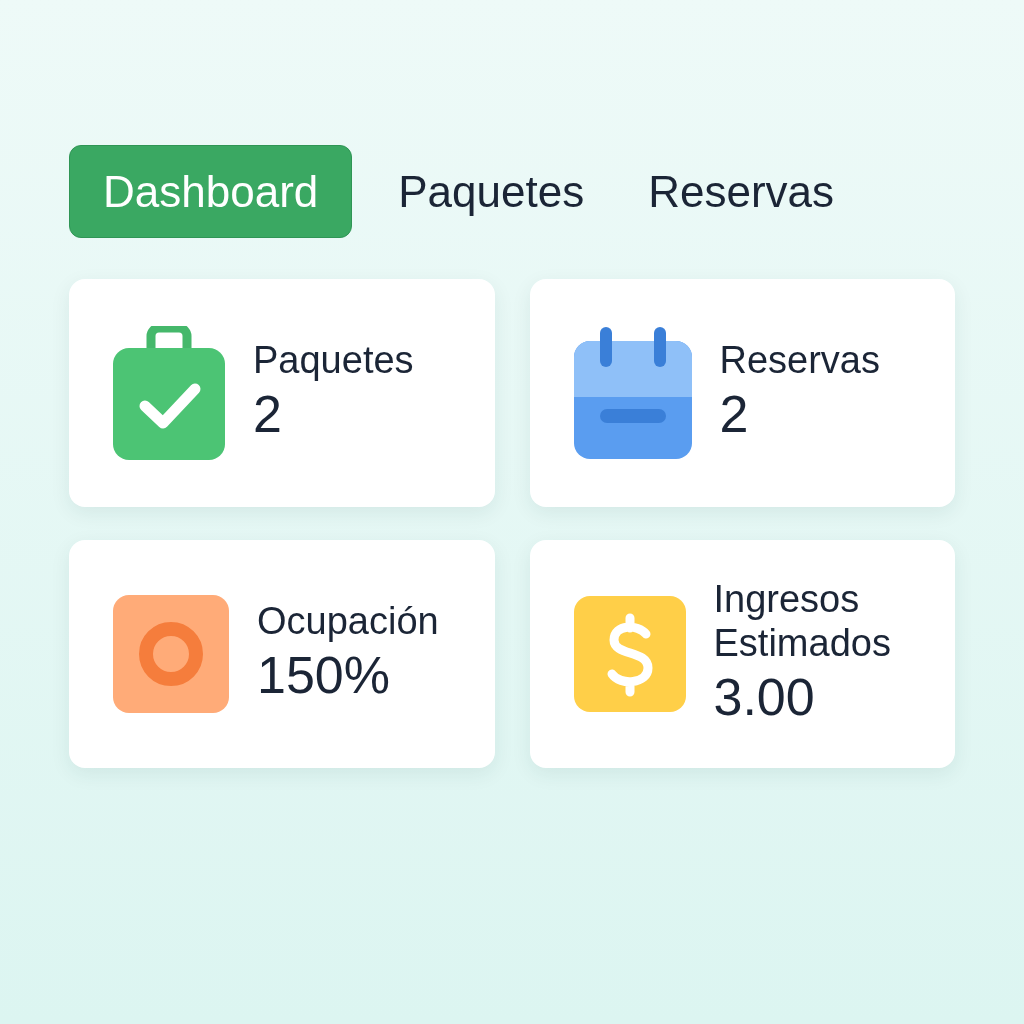  I want to click on nav-tab: Paquetes, so click(491, 191).